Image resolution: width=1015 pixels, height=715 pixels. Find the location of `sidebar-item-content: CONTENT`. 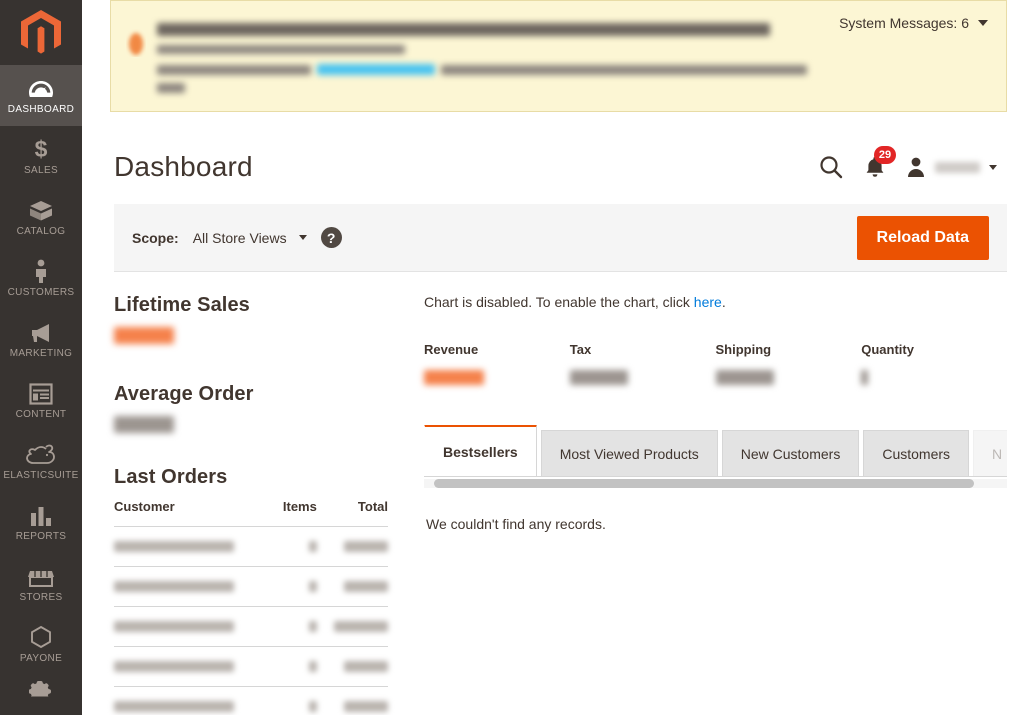

sidebar-item-content: CONTENT is located at coordinates (41, 400).